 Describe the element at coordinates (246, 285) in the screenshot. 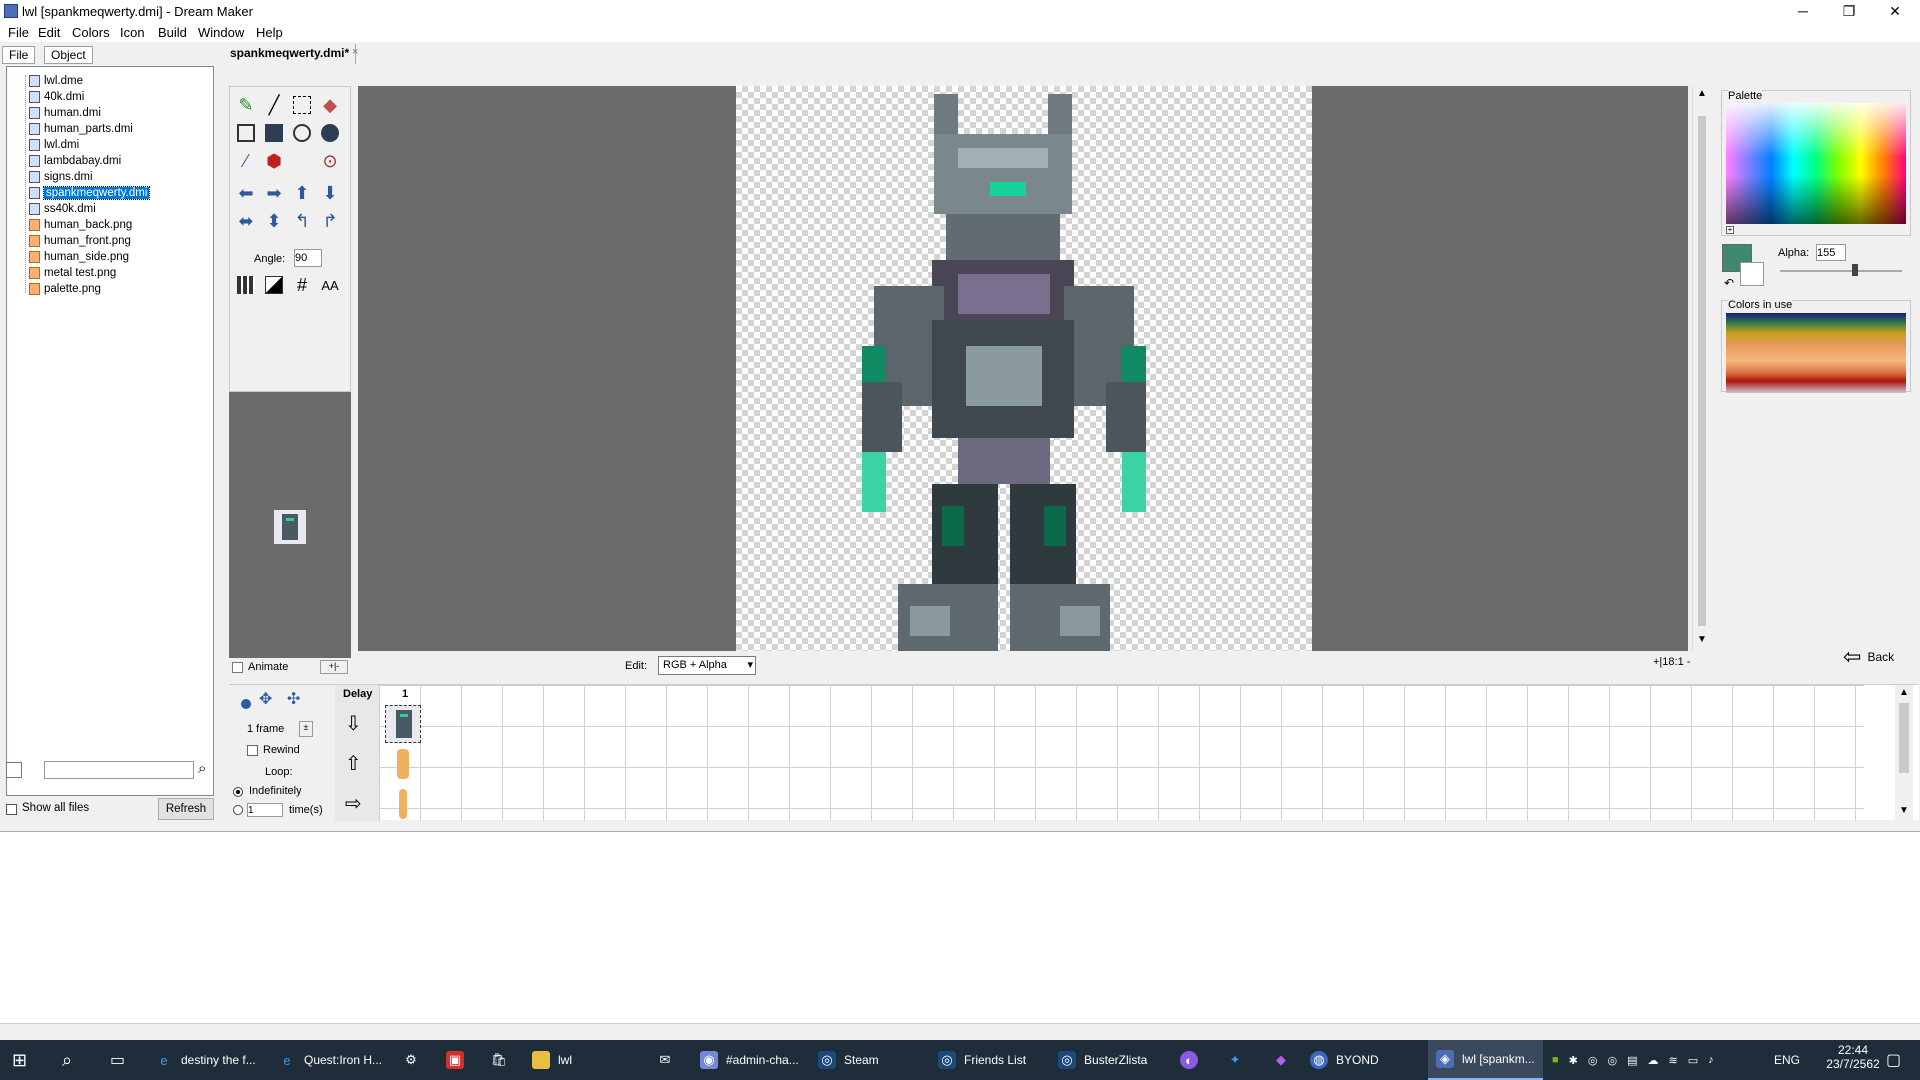

I see `grid-icon` at that location.